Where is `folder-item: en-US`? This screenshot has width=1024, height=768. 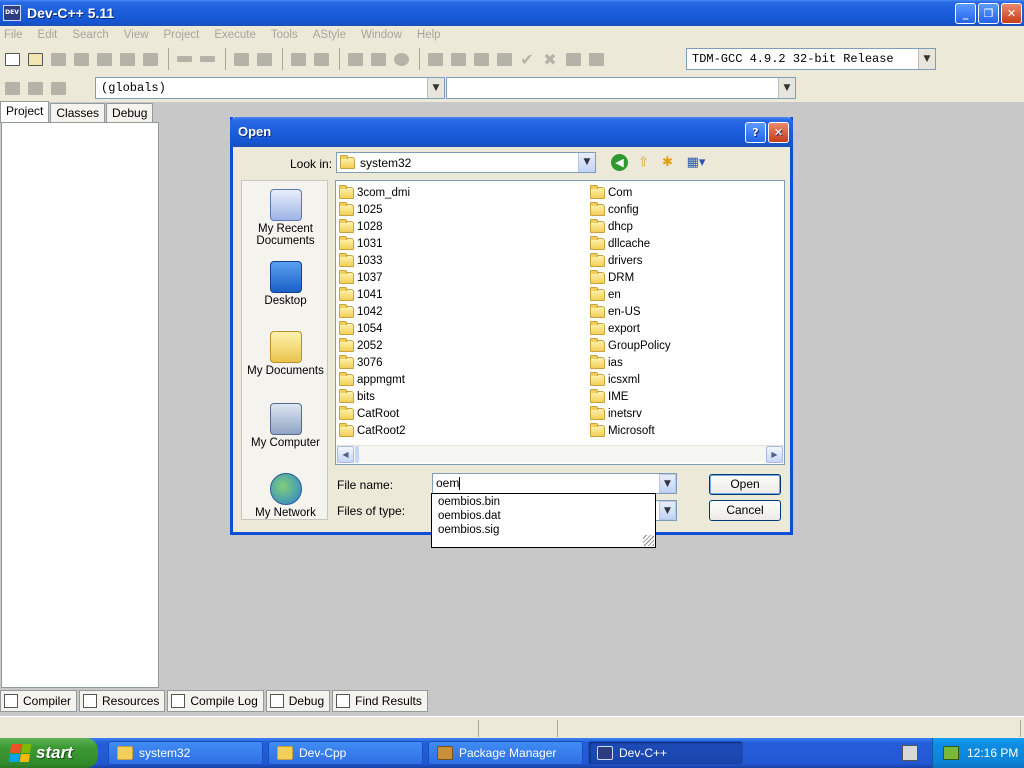 folder-item: en-US is located at coordinates (615, 311).